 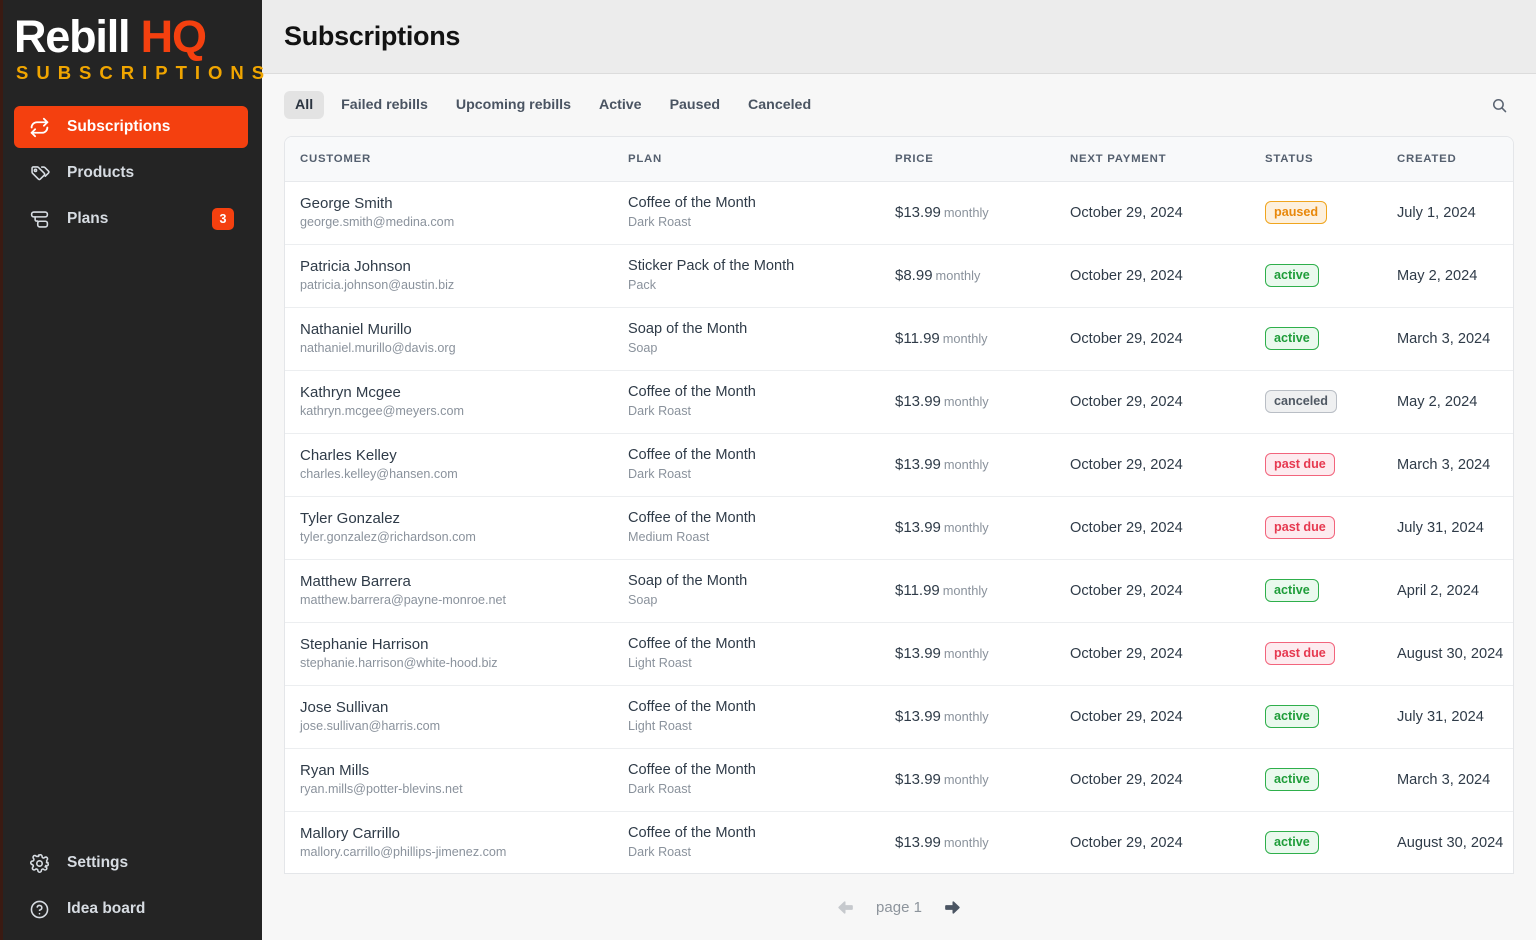 What do you see at coordinates (513, 105) in the screenshot?
I see `tab-upcoming-rebills: Upcoming rebills` at bounding box center [513, 105].